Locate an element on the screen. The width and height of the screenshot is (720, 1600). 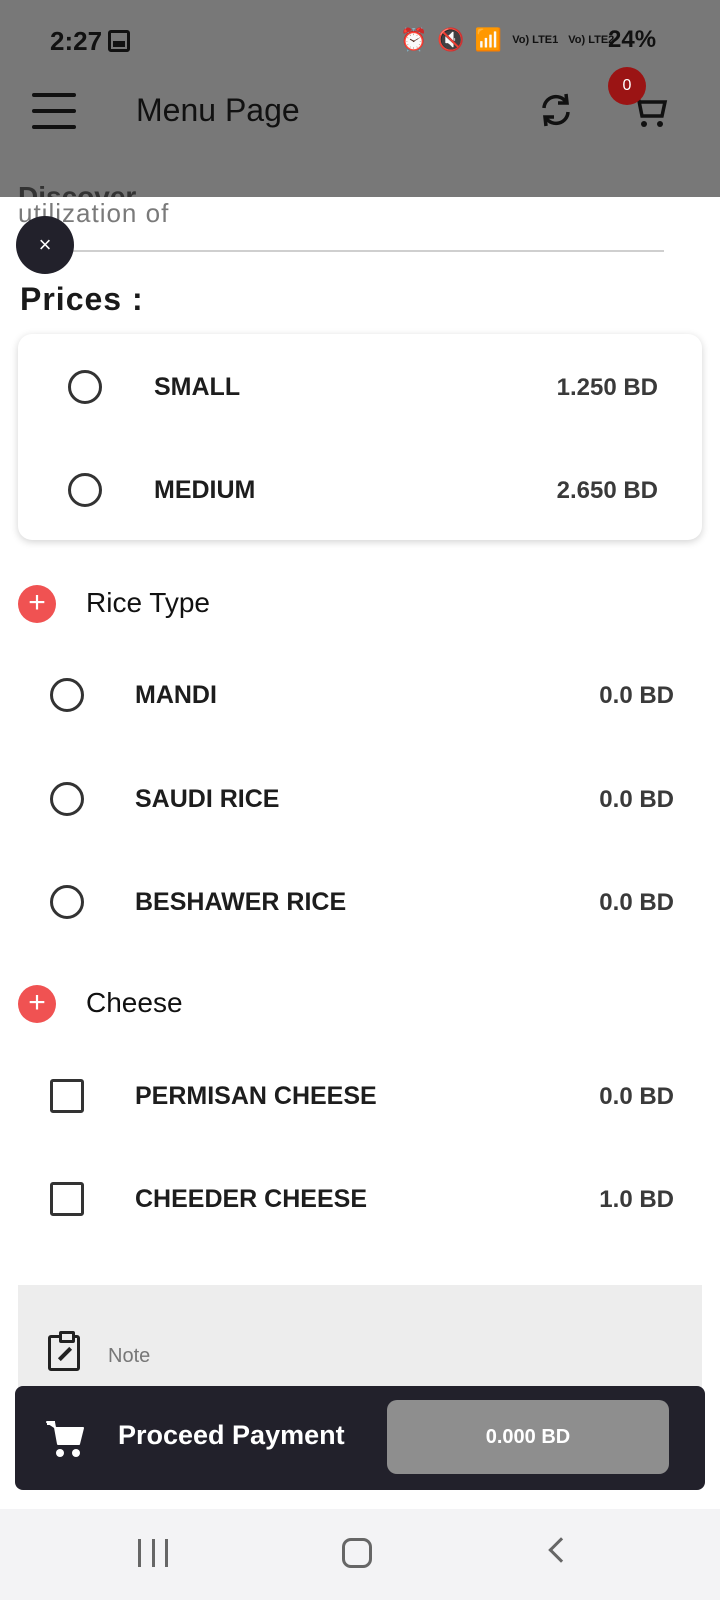
cart-icon is located at coordinates (65, 1439).